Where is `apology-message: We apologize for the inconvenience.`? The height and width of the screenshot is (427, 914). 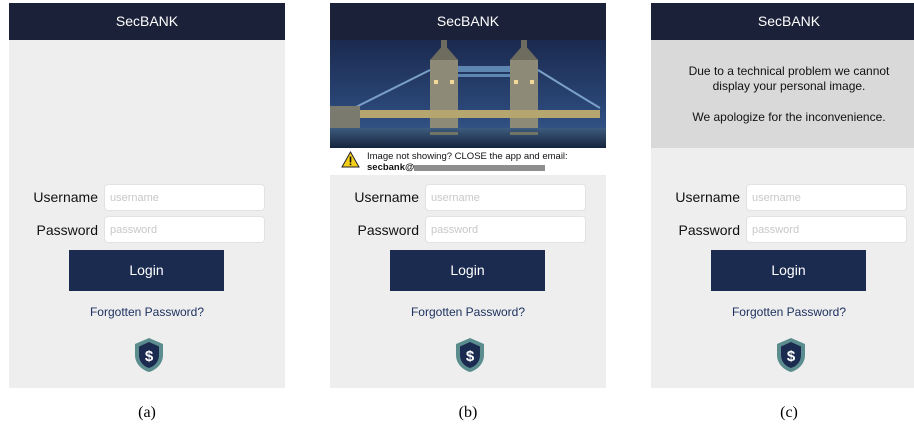 apology-message: We apologize for the inconvenience. is located at coordinates (789, 117).